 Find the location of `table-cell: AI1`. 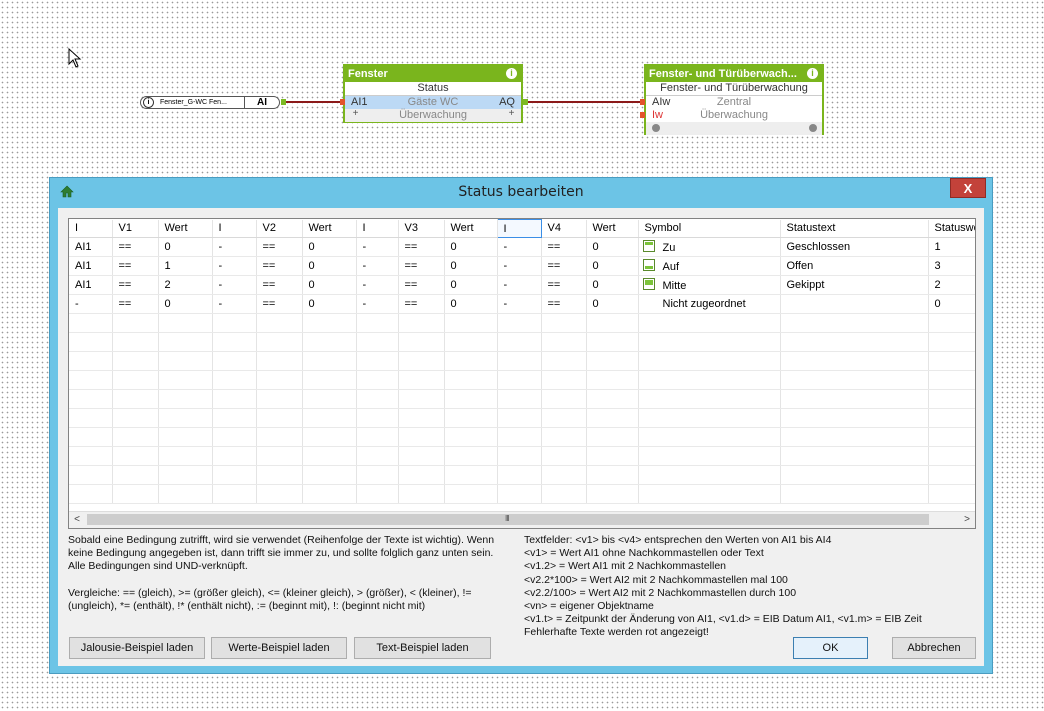

table-cell: AI1 is located at coordinates (91, 285).